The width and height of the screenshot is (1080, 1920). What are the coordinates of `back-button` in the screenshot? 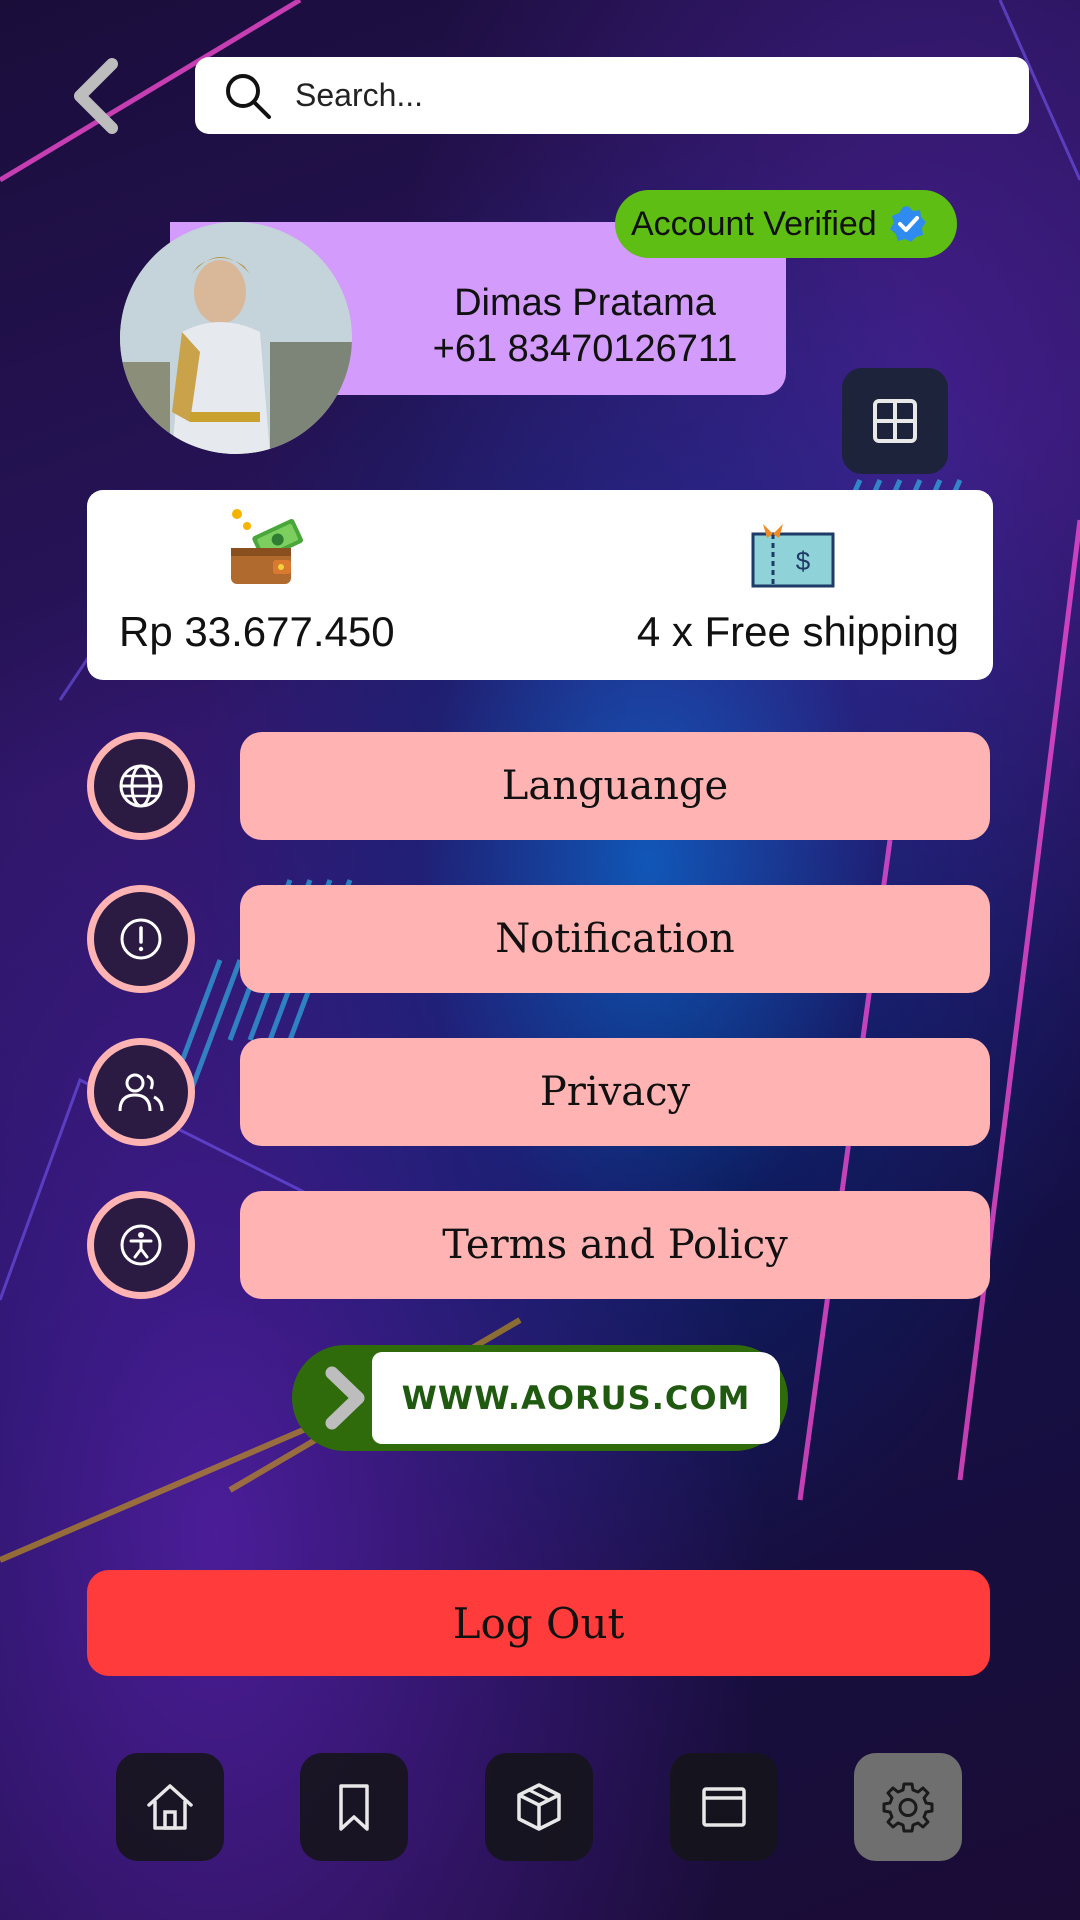 It's located at (96, 96).